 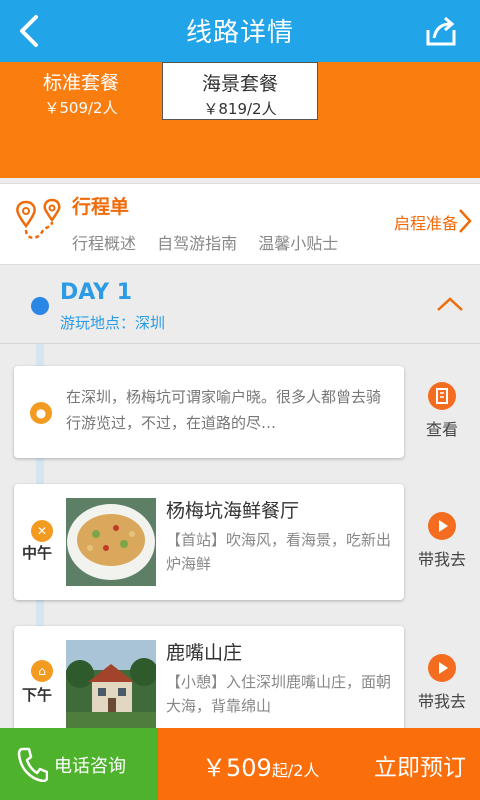 I want to click on timeline-dot, so click(x=40, y=306).